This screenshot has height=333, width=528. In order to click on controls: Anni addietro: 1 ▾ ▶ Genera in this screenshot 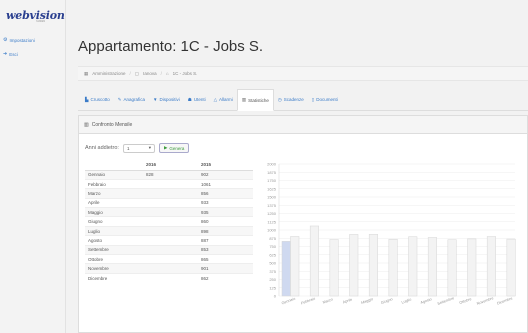, I will do `click(137, 148)`.